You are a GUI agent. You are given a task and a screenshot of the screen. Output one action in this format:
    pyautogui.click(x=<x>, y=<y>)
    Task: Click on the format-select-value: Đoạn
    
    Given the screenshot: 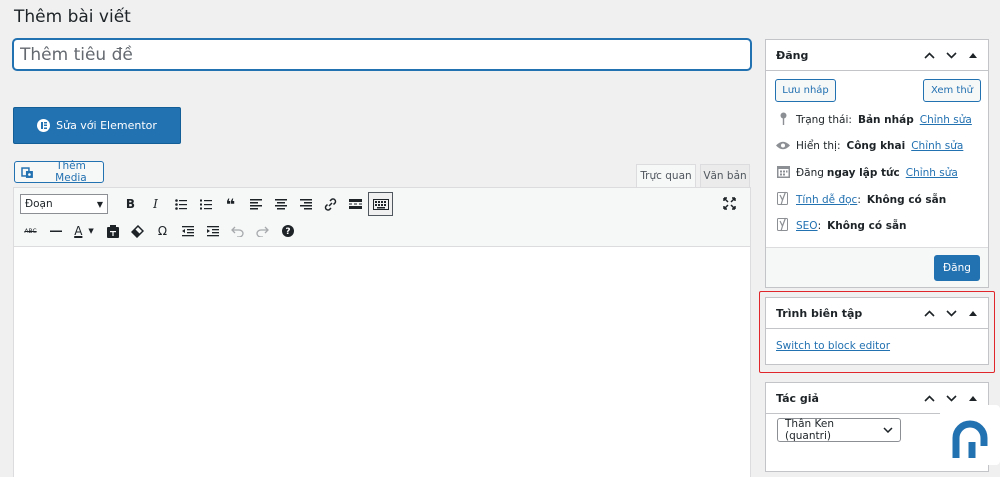 What is the action you would take?
    pyautogui.click(x=39, y=204)
    